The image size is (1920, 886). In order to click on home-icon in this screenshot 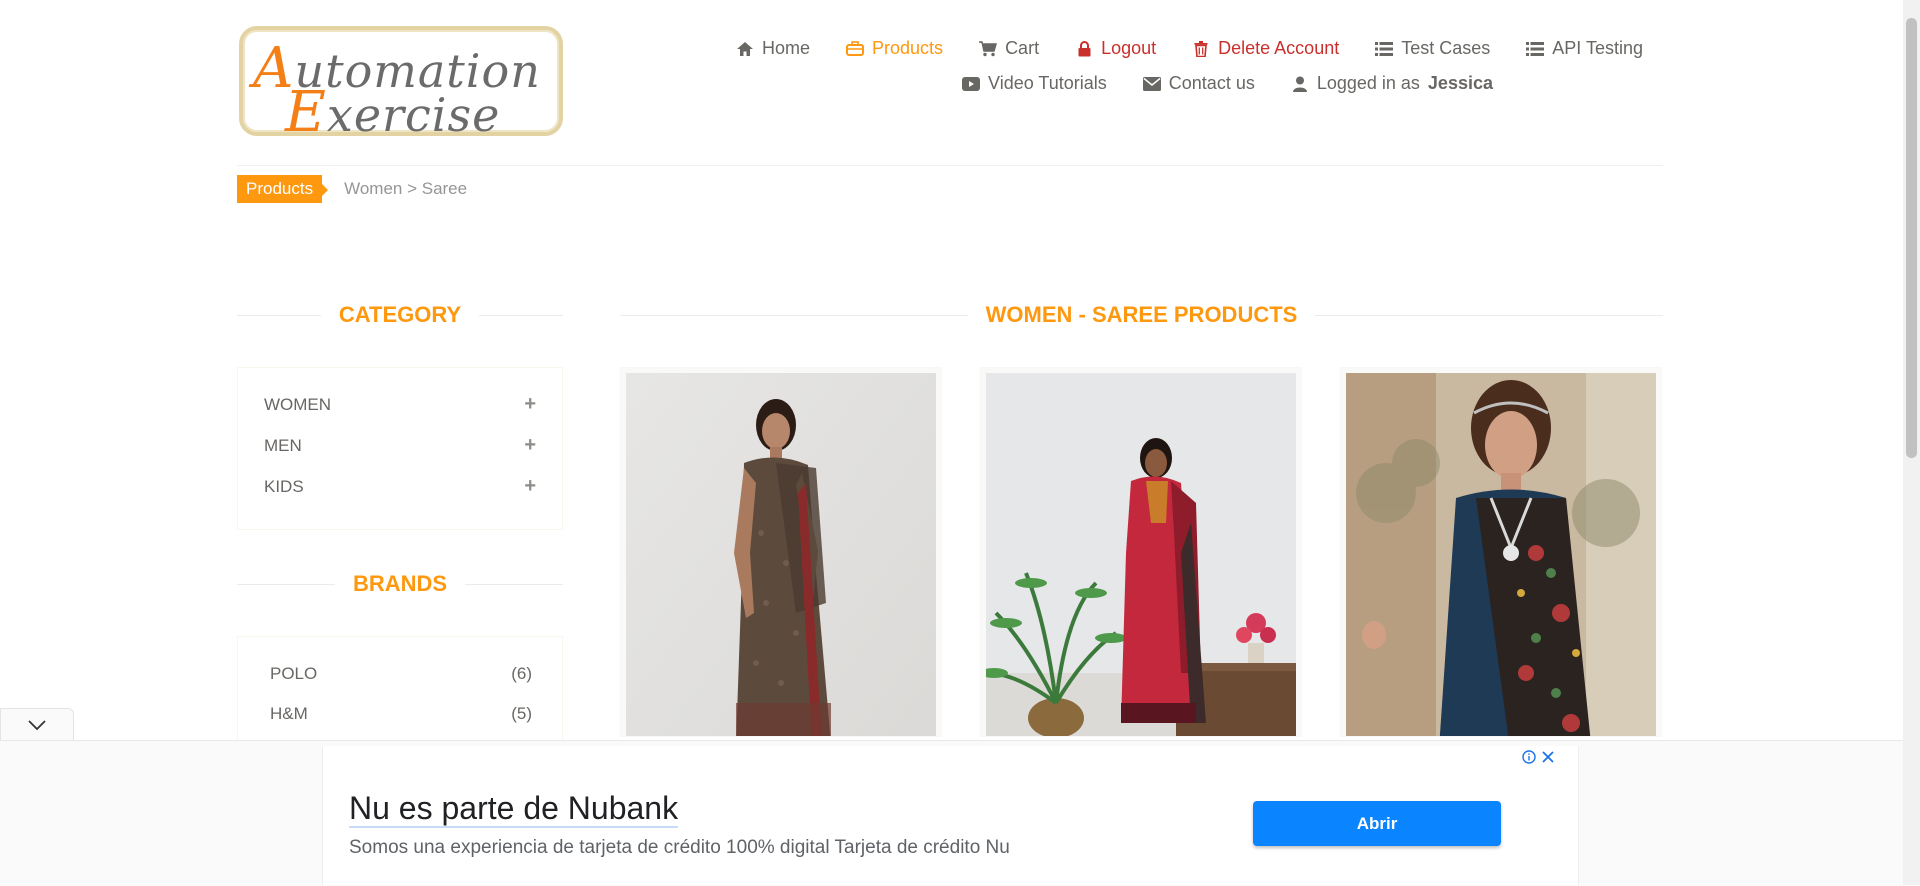, I will do `click(745, 49)`.